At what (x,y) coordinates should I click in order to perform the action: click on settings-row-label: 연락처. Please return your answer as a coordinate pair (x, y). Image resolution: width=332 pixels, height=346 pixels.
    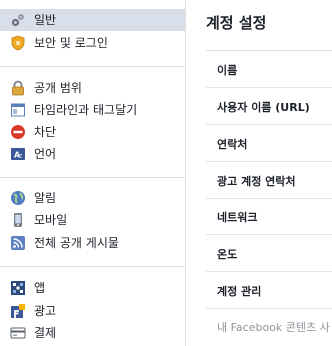
    Looking at the image, I should click on (232, 144).